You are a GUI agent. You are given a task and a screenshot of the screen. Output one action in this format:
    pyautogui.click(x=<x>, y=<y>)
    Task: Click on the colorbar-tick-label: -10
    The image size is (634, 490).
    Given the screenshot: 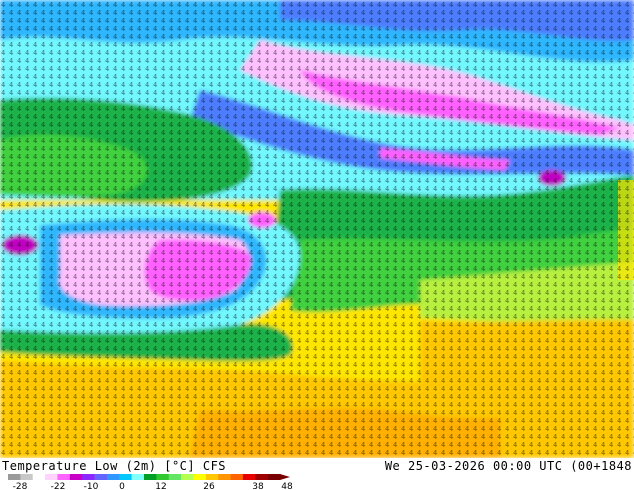 What is the action you would take?
    pyautogui.click(x=91, y=486)
    